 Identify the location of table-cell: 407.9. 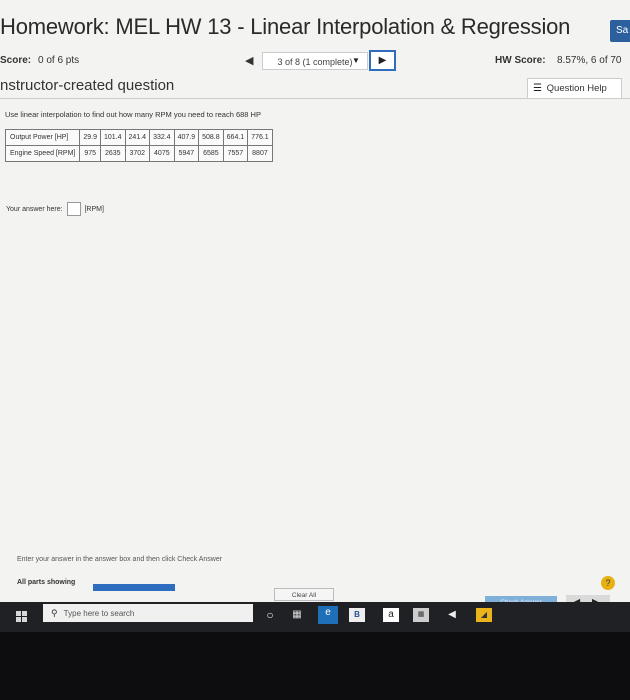
(186, 137).